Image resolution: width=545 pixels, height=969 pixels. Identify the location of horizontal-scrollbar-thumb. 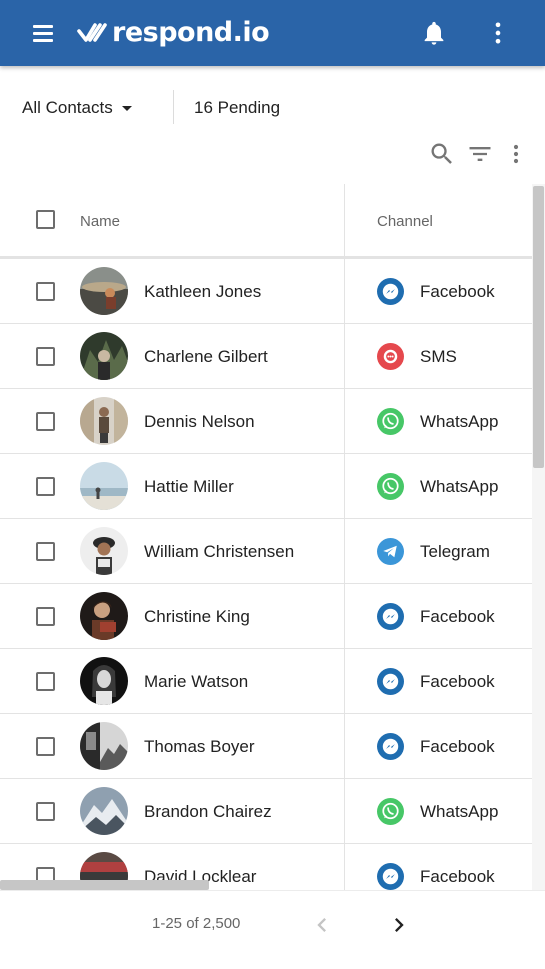
(104, 885).